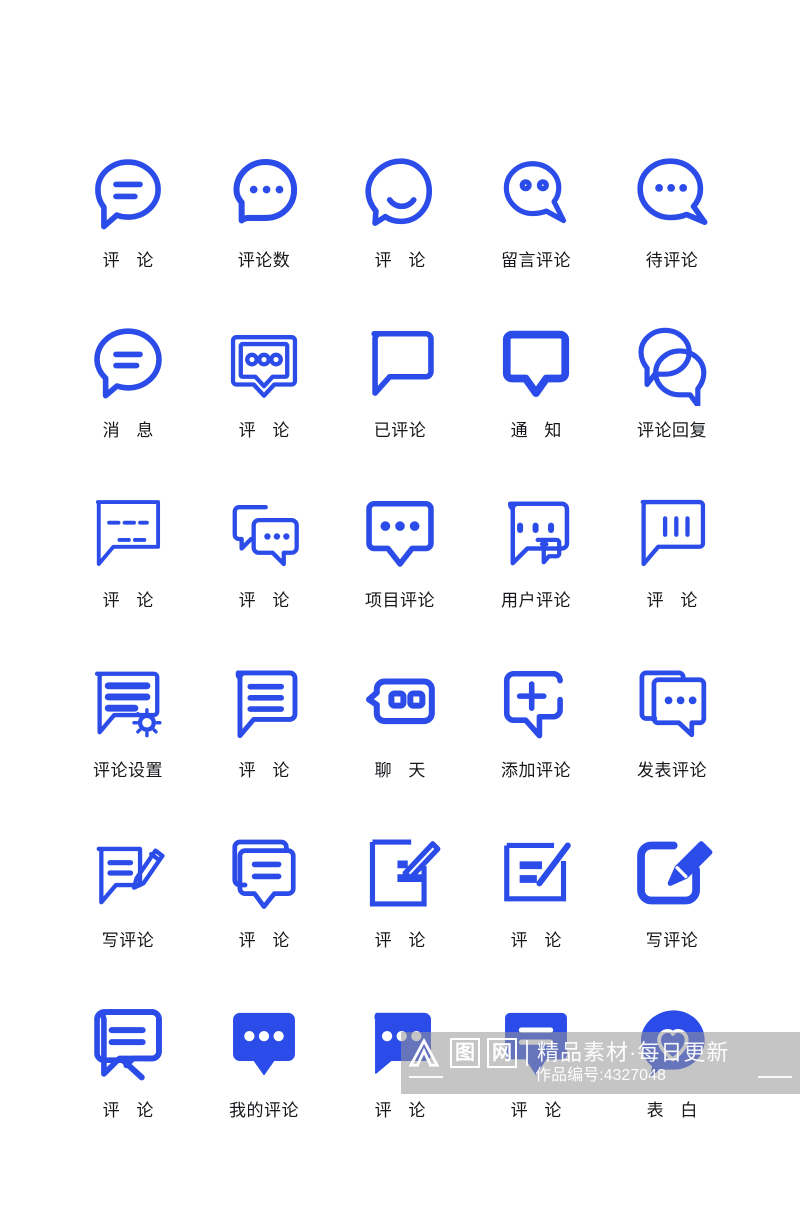  I want to click on comment-count-bubble-three-dots-icon, so click(264, 193).